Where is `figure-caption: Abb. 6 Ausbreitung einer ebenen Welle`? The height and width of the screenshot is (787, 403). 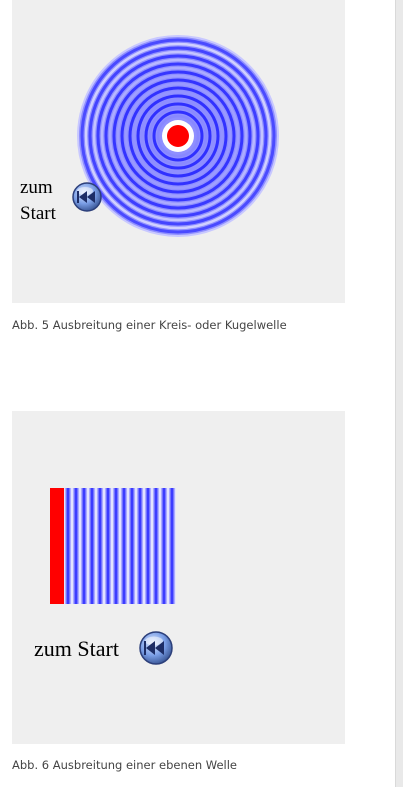 figure-caption: Abb. 6 Ausbreitung einer ebenen Welle is located at coordinates (124, 765).